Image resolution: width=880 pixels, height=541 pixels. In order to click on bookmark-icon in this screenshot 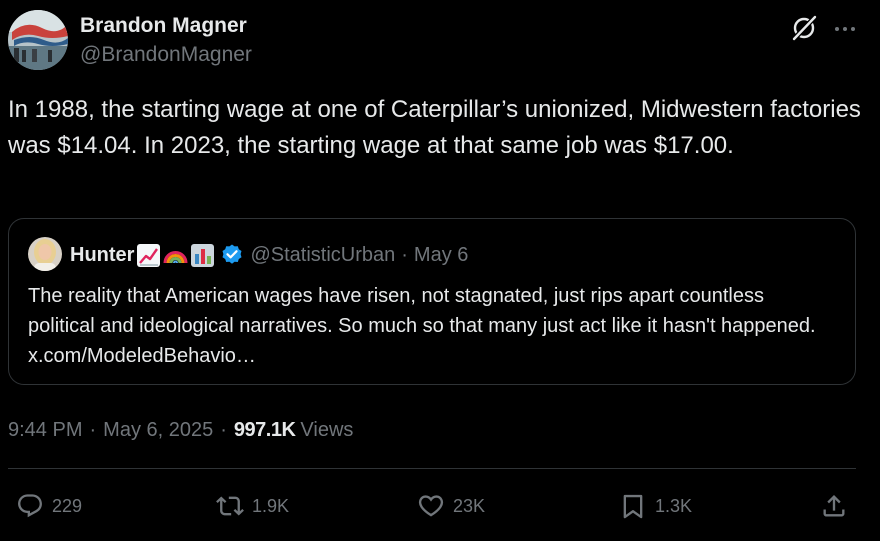, I will do `click(633, 506)`.